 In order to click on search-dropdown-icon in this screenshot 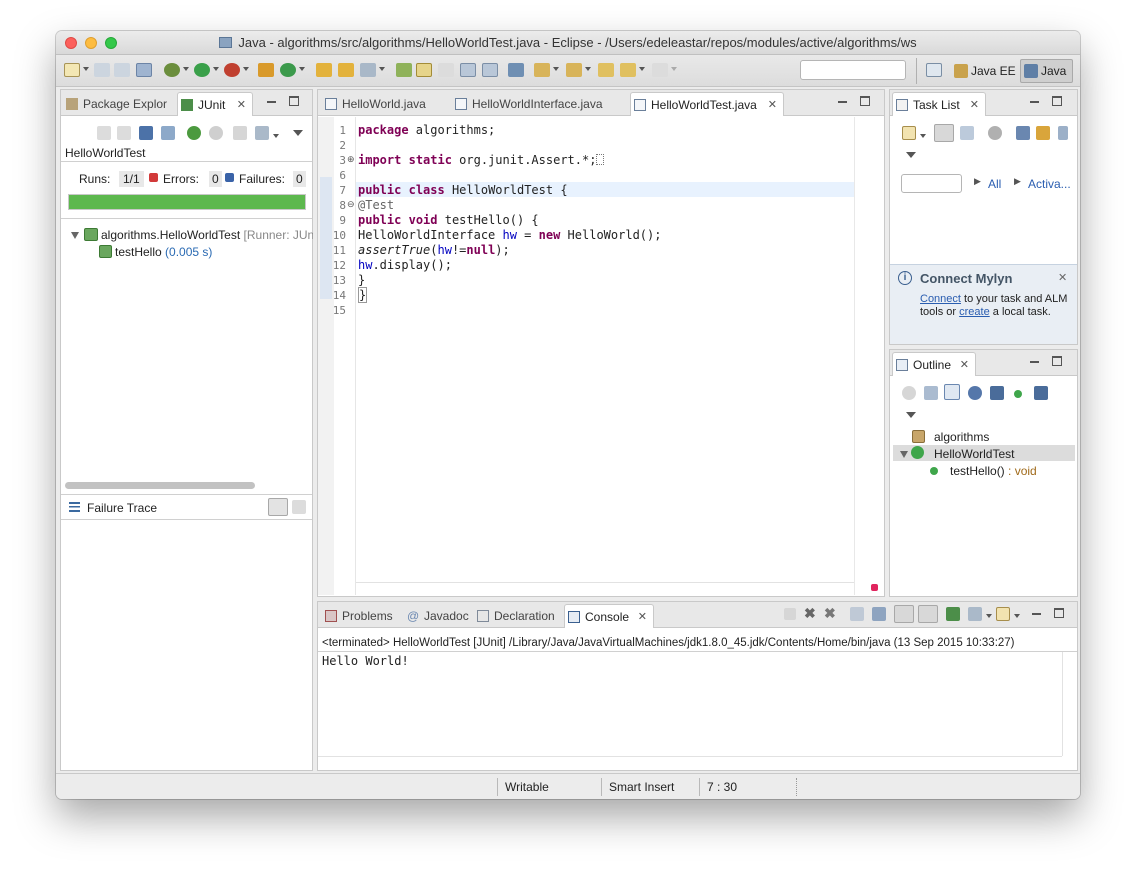, I will do `click(382, 69)`.